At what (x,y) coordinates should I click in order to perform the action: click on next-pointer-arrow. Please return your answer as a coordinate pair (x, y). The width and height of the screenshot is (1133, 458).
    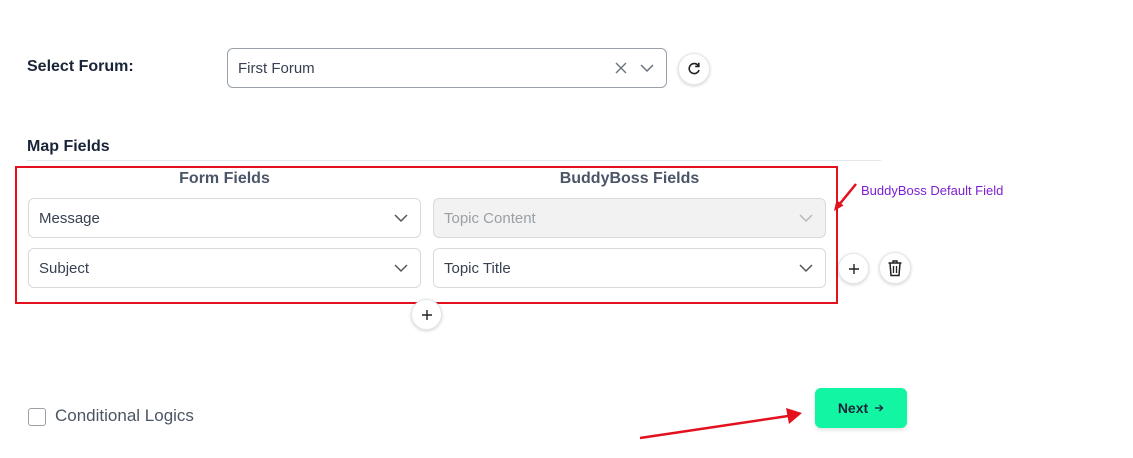
    Looking at the image, I should click on (720, 424).